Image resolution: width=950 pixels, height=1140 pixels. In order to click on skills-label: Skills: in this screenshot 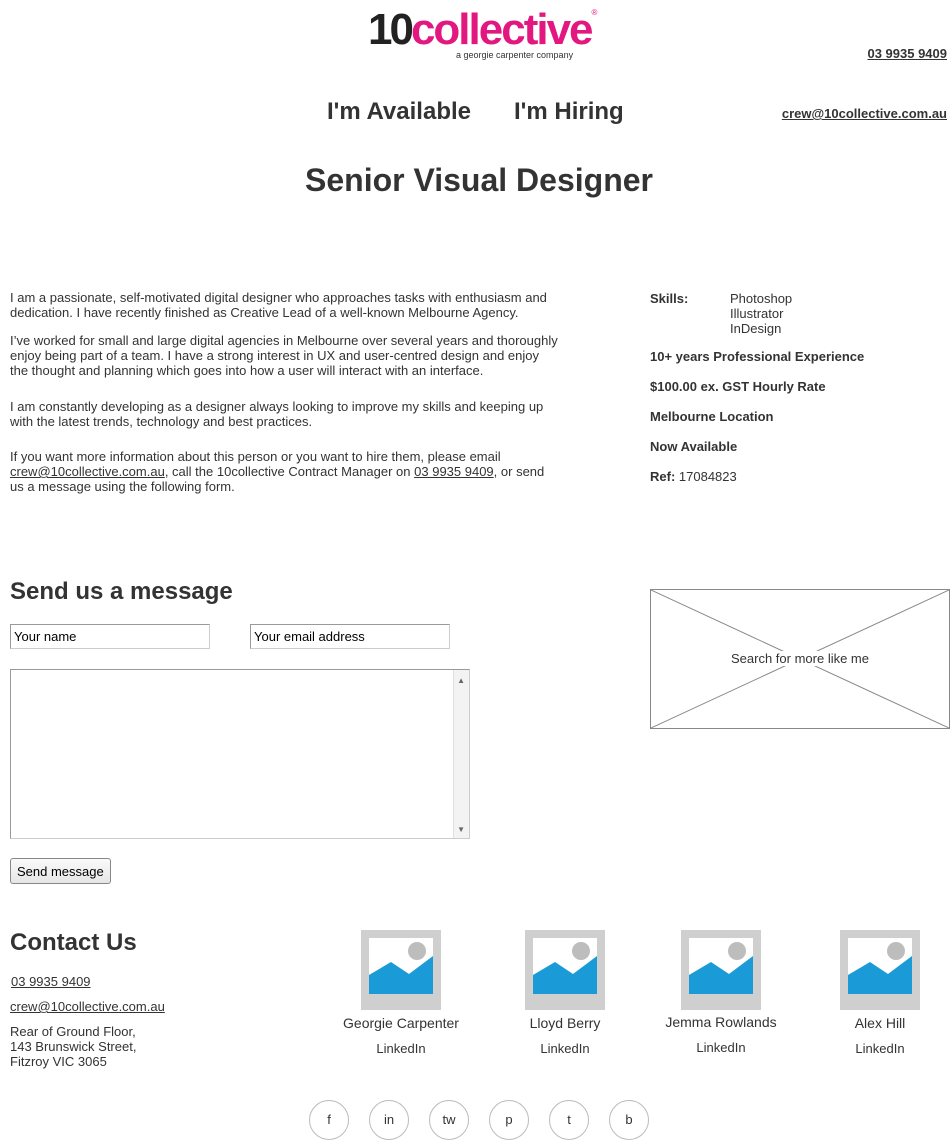, I will do `click(669, 298)`.